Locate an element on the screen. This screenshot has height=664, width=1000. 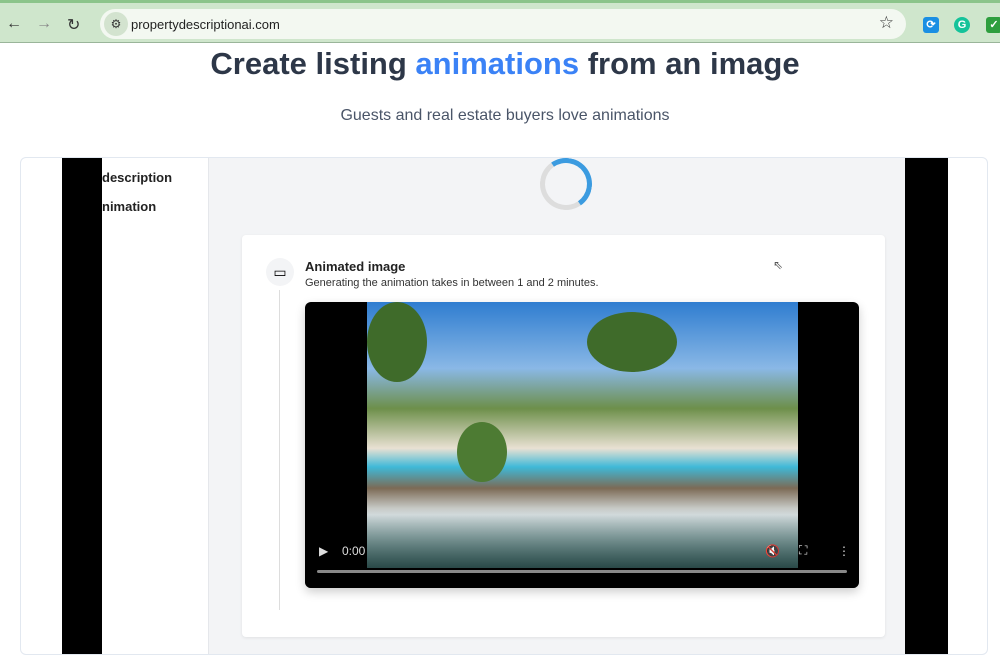
url-text: propertydescriptionai.com is located at coordinates (205, 24).